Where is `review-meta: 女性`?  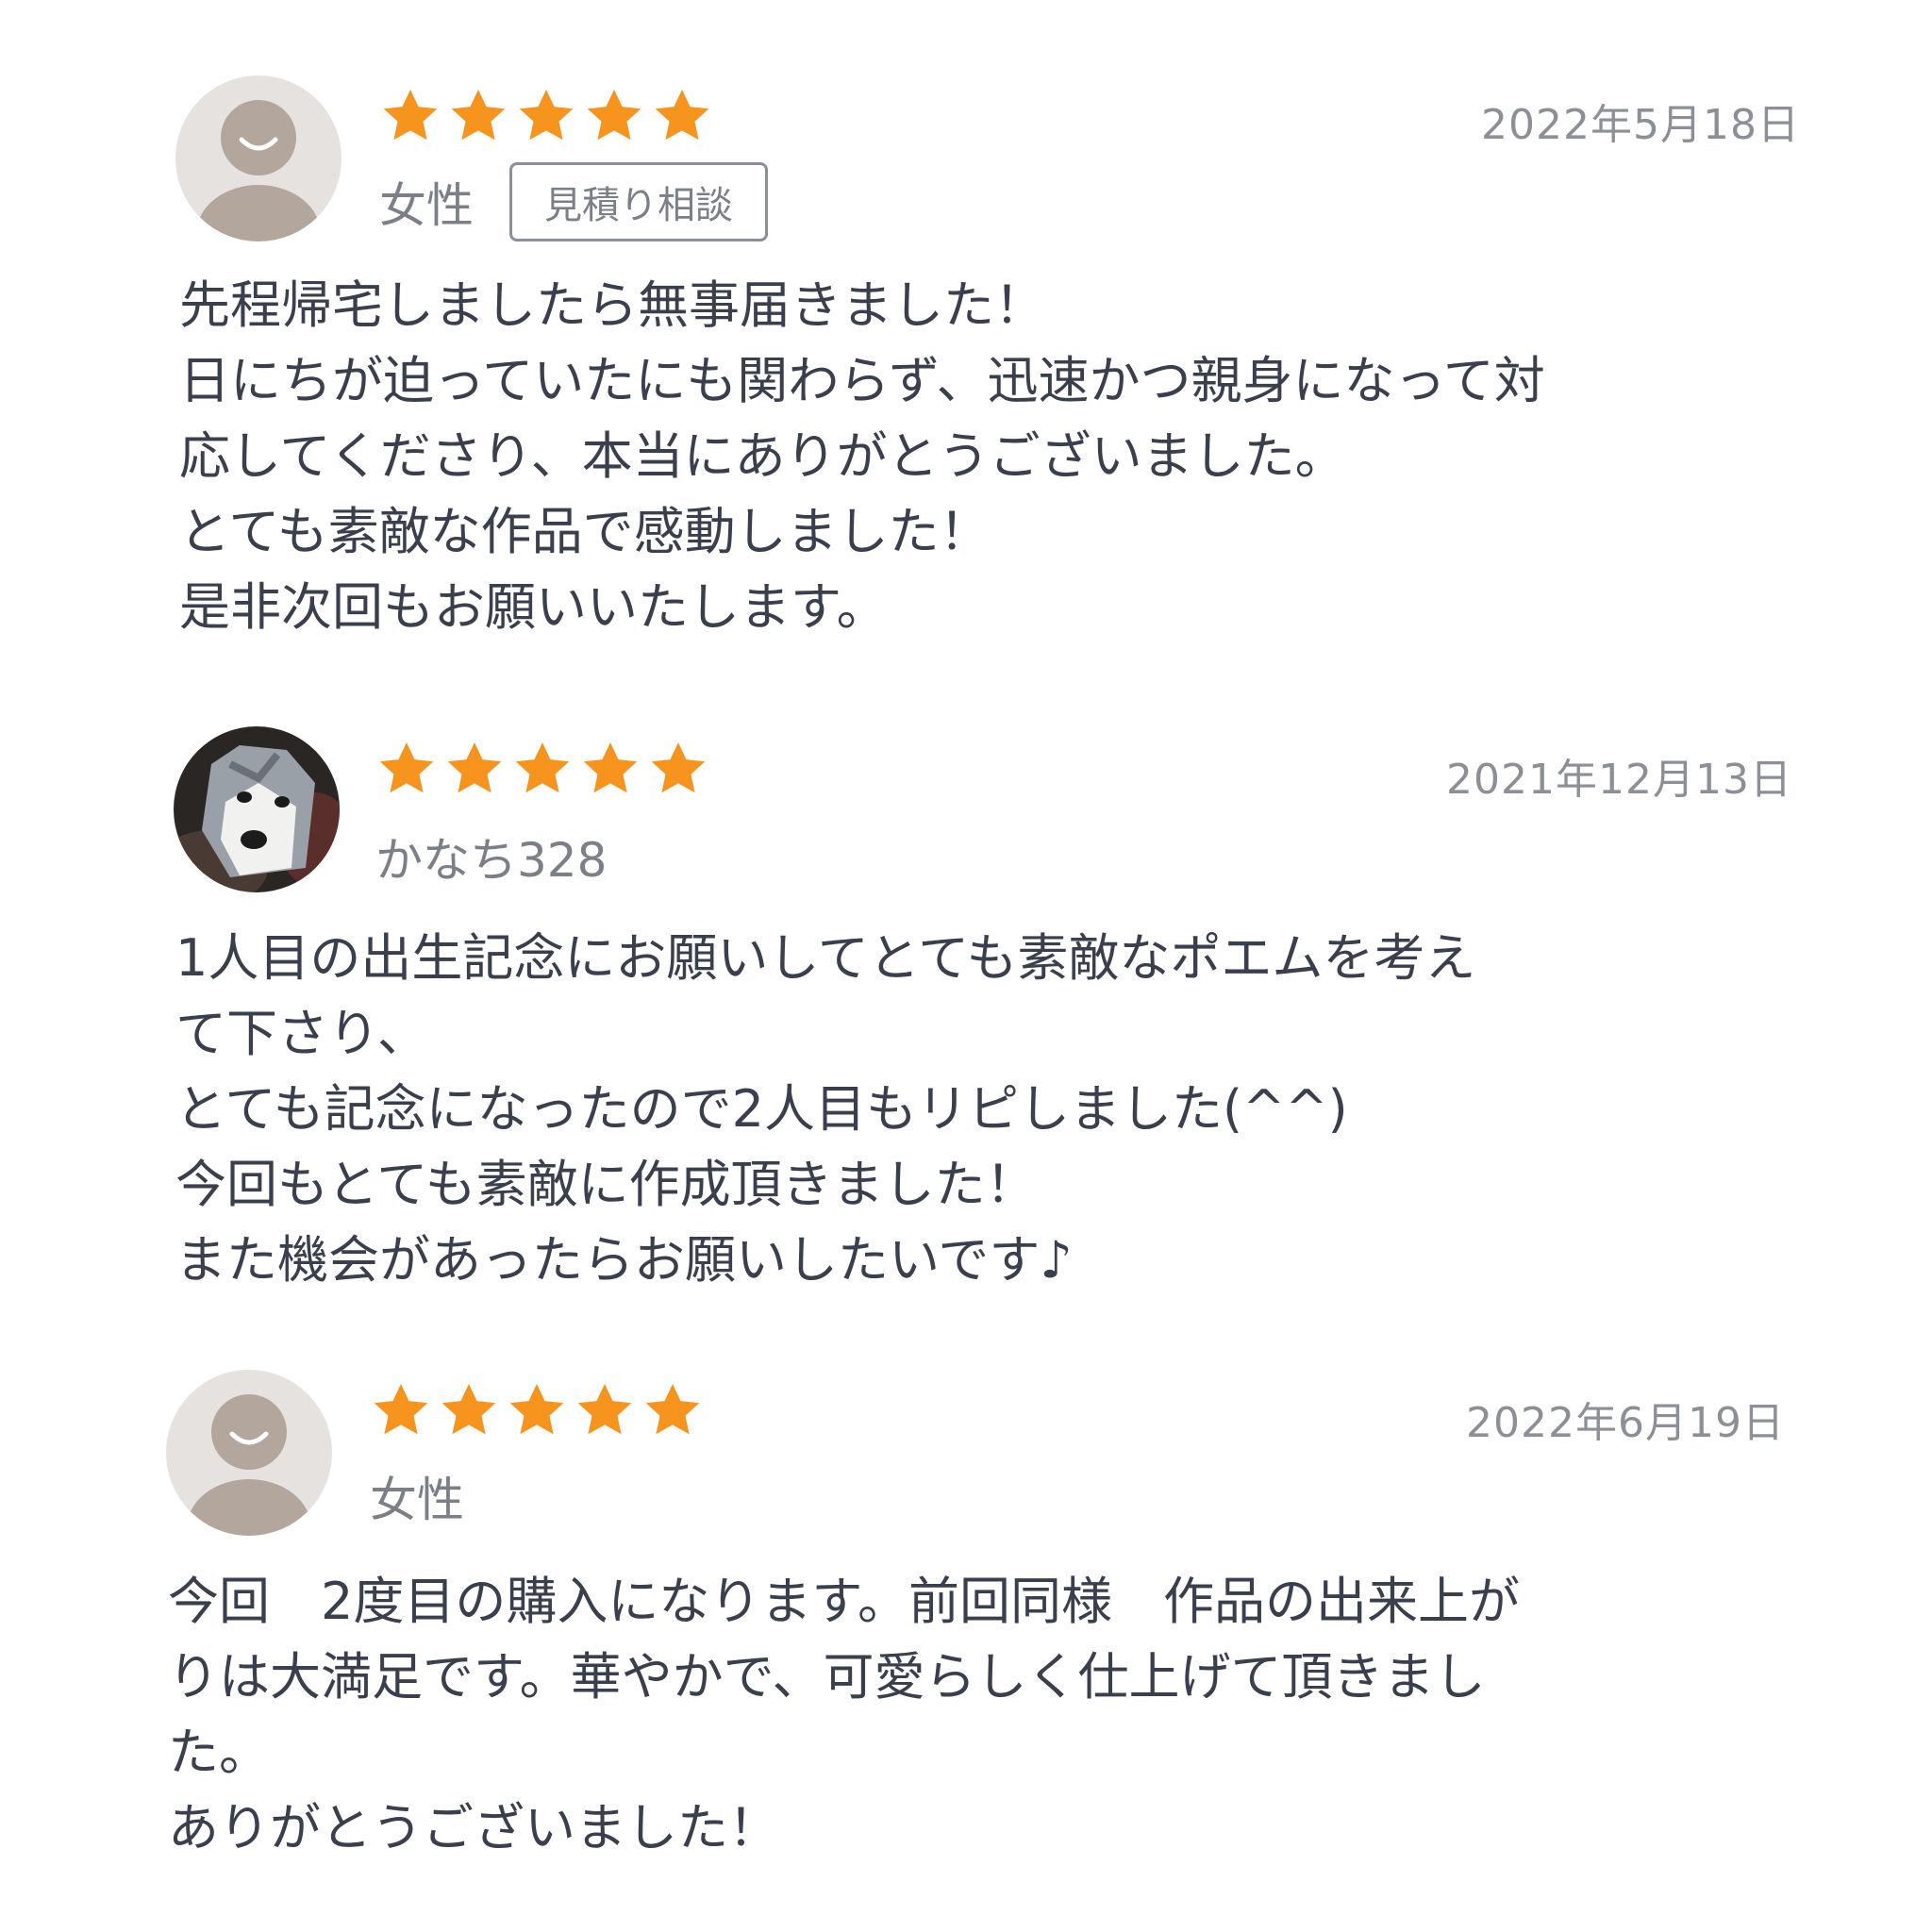 review-meta: 女性 is located at coordinates (417, 1496).